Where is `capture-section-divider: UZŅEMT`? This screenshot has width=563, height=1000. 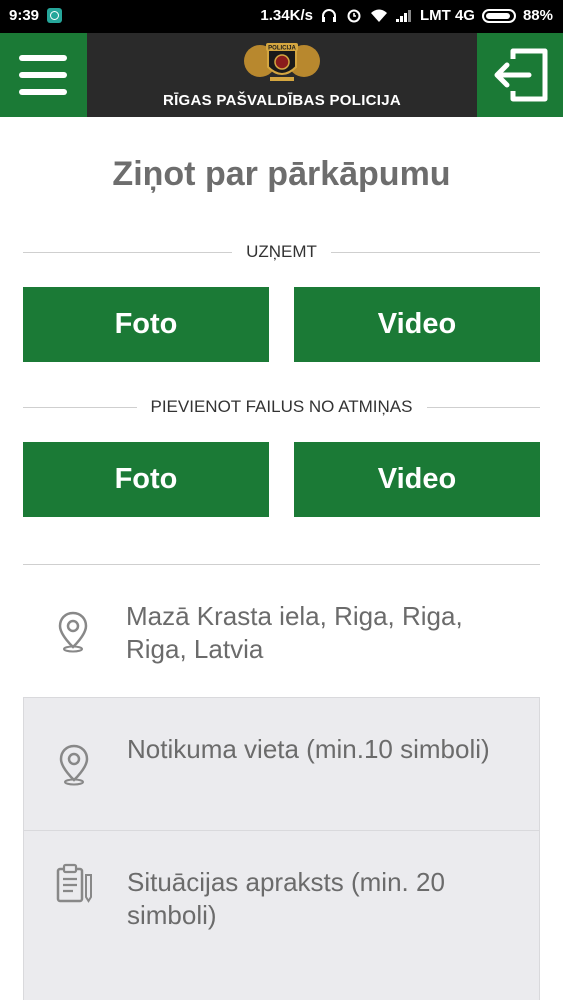 capture-section-divider: UZŅEMT is located at coordinates (281, 252).